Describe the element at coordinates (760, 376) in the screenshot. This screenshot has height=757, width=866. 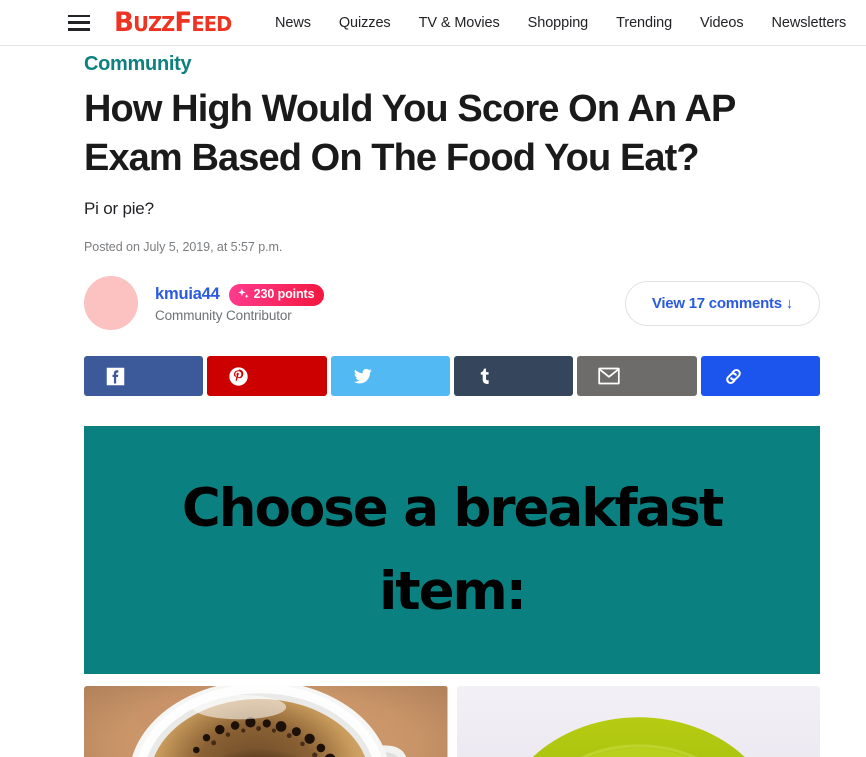
I see `share-button-copy-link` at that location.